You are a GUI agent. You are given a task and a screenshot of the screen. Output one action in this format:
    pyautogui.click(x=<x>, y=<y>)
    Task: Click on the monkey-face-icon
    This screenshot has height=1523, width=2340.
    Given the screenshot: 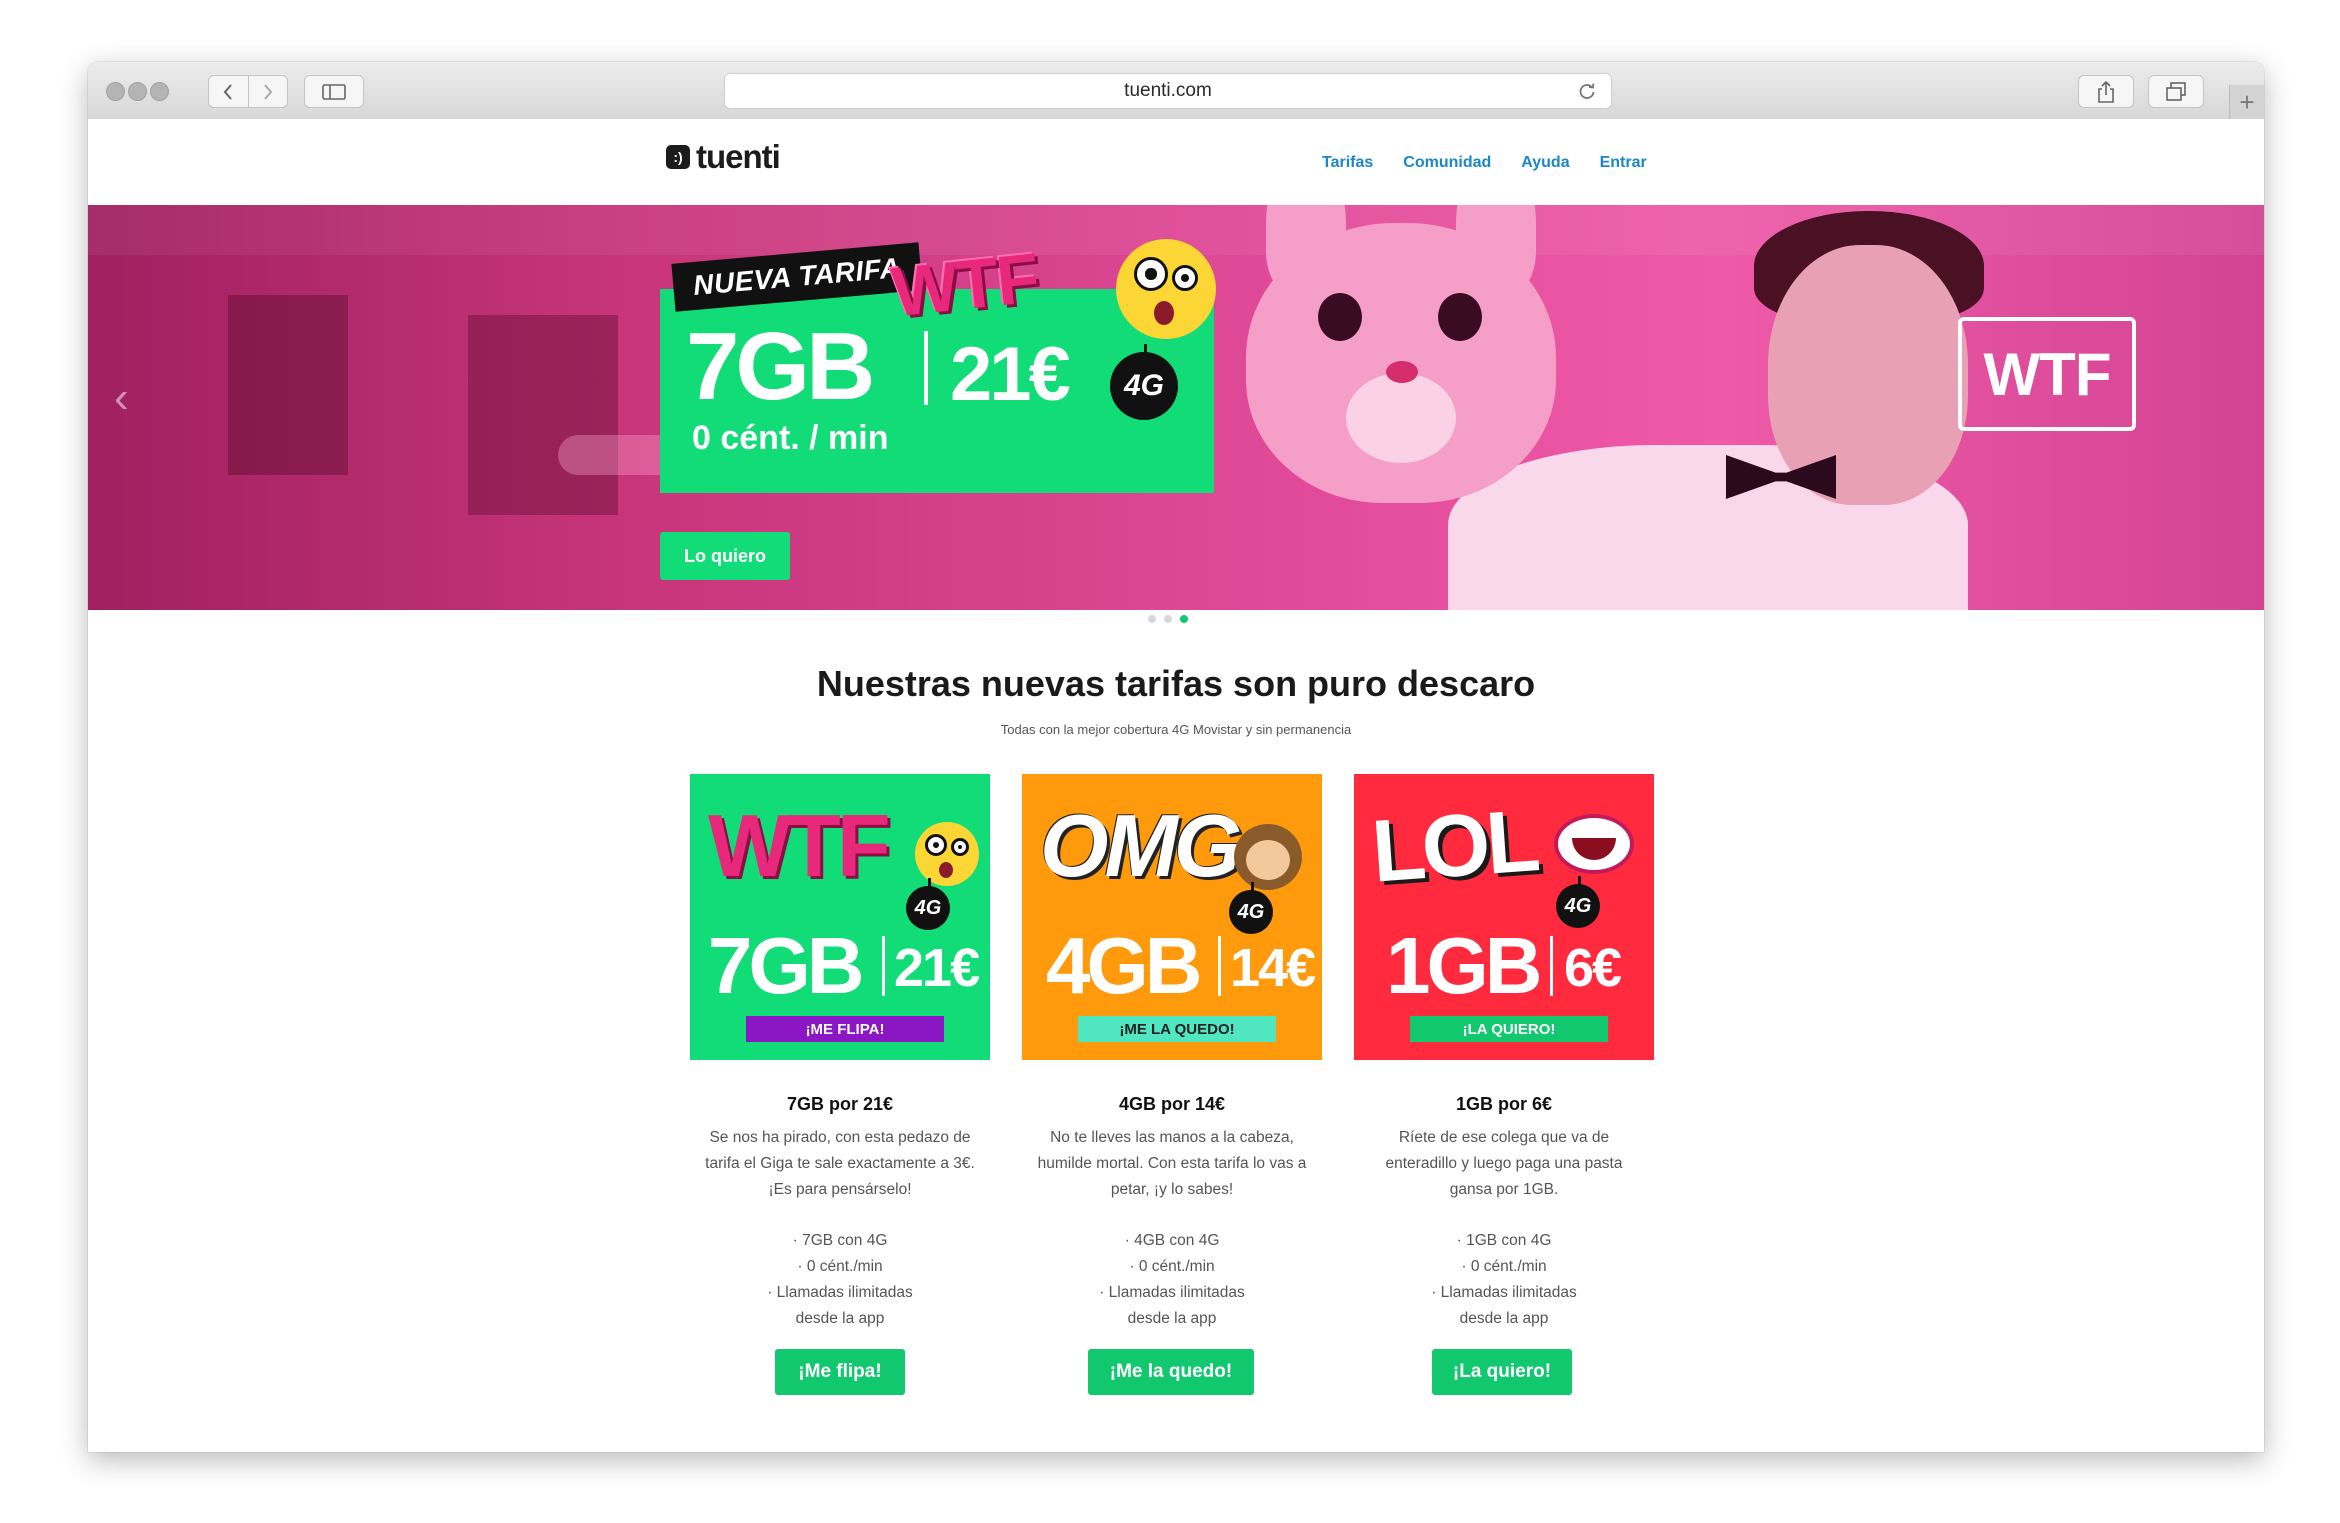 What is the action you would take?
    pyautogui.click(x=1268, y=860)
    